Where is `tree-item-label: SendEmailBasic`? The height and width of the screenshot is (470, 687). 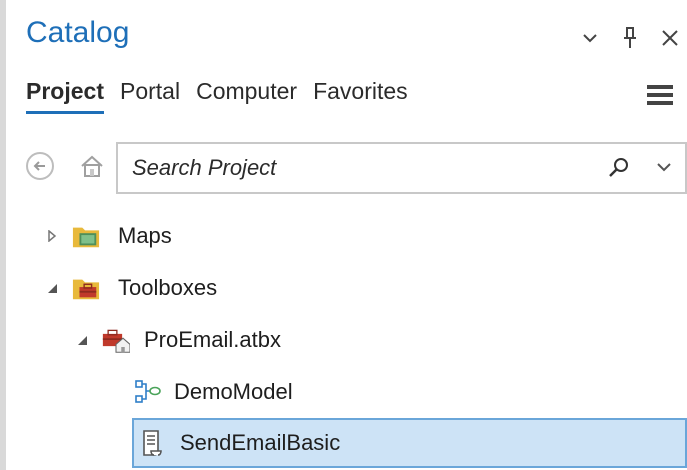 tree-item-label: SendEmailBasic is located at coordinates (260, 442).